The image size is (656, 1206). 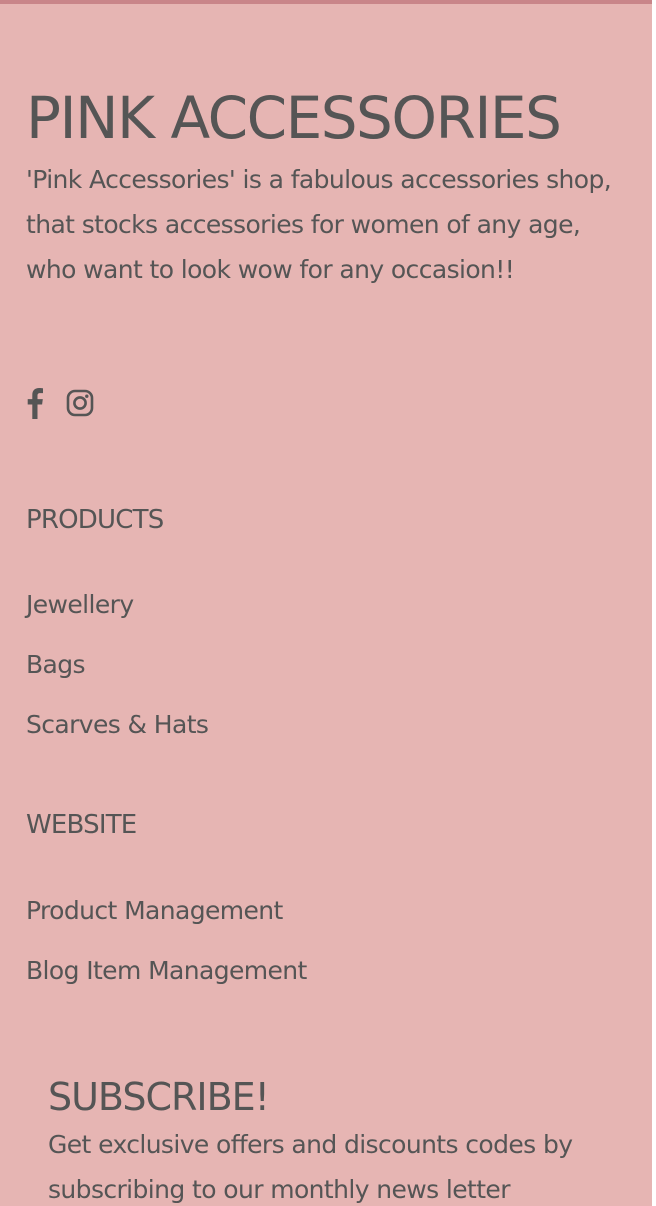 What do you see at coordinates (154, 911) in the screenshot?
I see `website-link-product-management: Product Management` at bounding box center [154, 911].